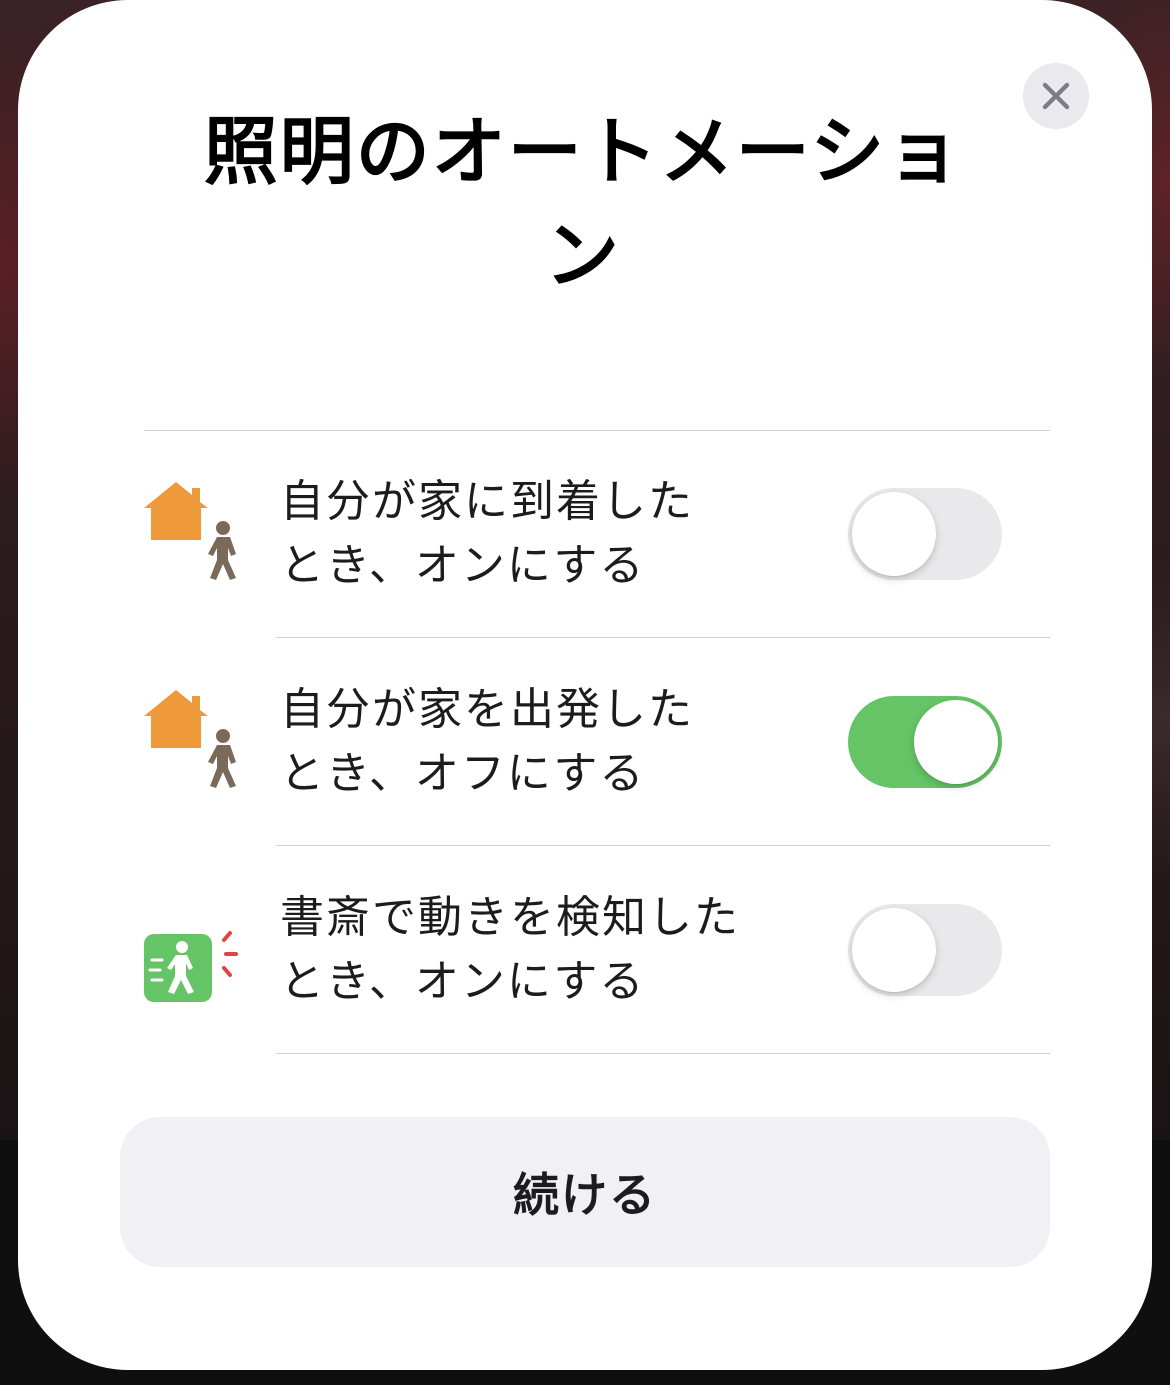 Image resolution: width=1170 pixels, height=1385 pixels. Describe the element at coordinates (463, 773) in the screenshot. I see `automation-label-line2: とき、オフにする` at that location.